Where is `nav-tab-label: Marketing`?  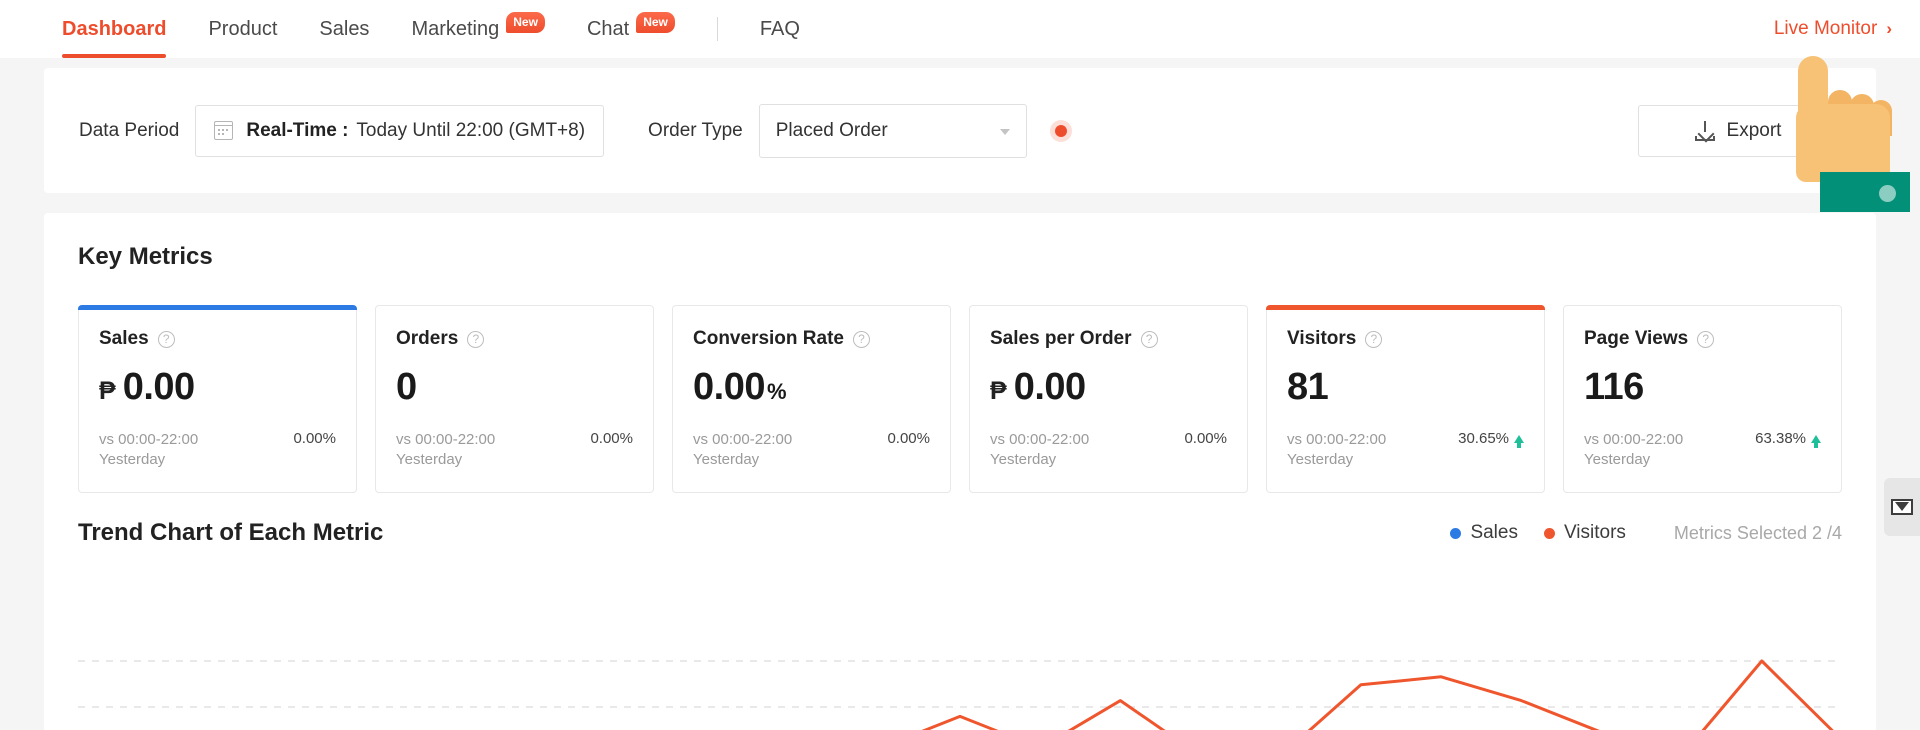
nav-tab-label: Marketing is located at coordinates (455, 28).